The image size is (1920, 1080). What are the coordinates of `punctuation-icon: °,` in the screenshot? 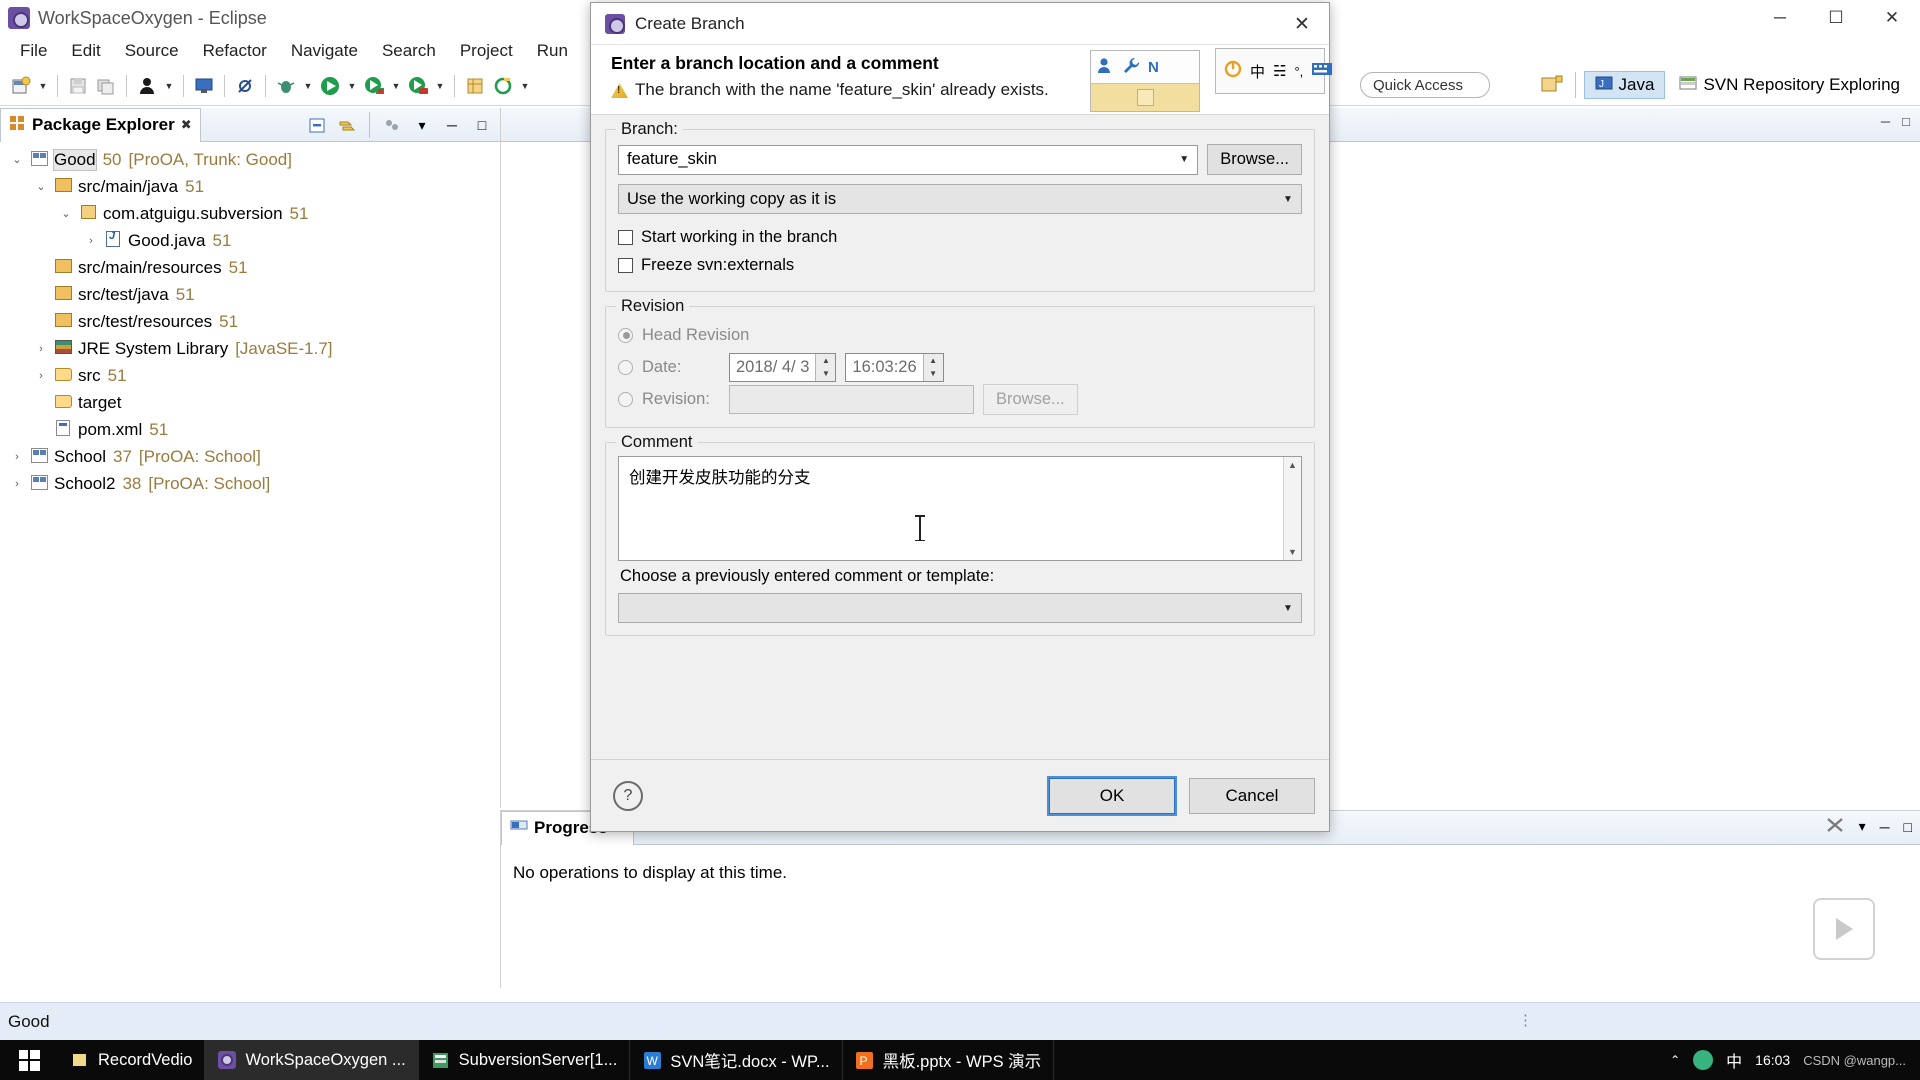 It's located at (1298, 71).